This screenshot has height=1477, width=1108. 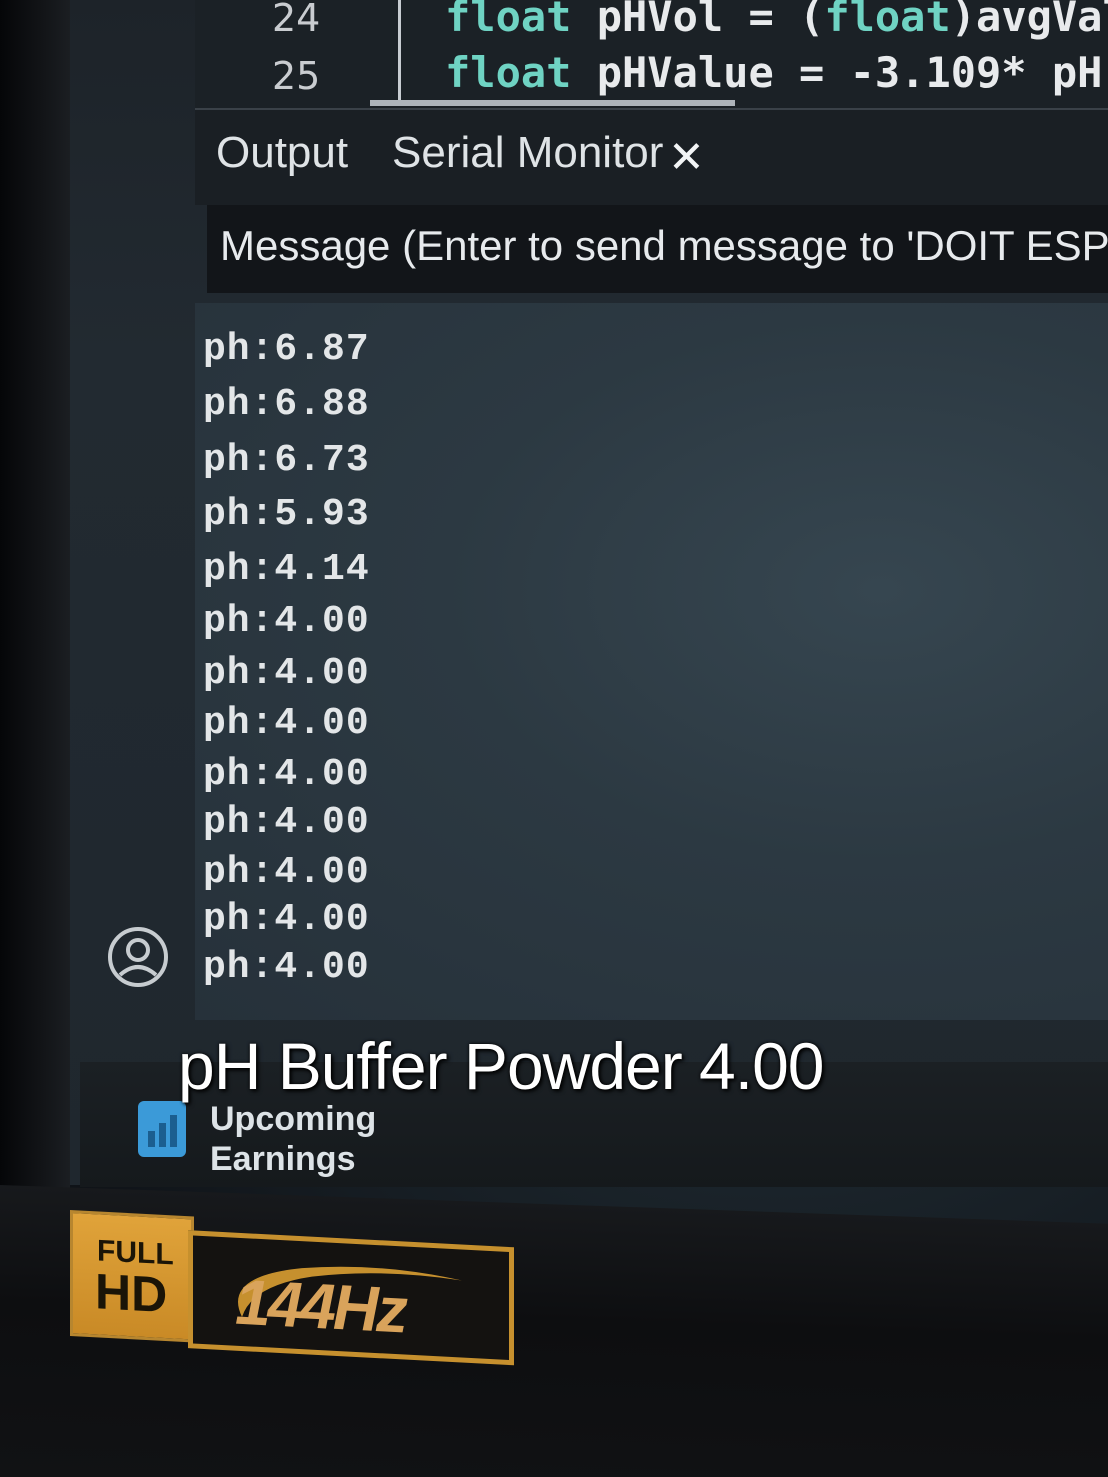 I want to click on line-number: 24, so click(x=296, y=20).